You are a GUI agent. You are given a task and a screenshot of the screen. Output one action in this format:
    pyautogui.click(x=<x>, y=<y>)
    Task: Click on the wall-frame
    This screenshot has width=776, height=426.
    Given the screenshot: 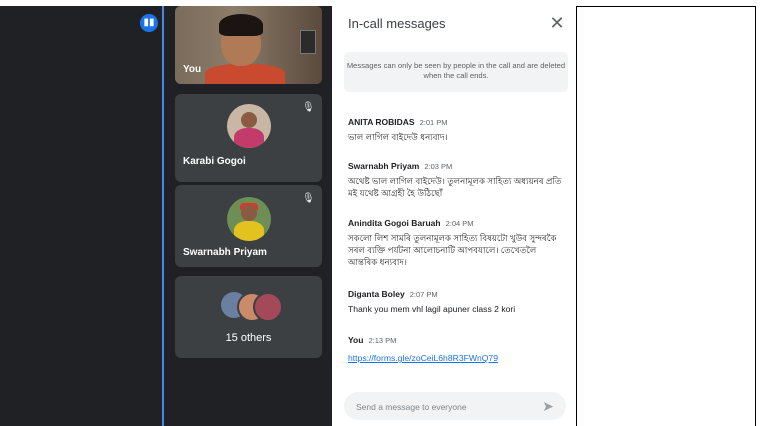 What is the action you would take?
    pyautogui.click(x=308, y=42)
    